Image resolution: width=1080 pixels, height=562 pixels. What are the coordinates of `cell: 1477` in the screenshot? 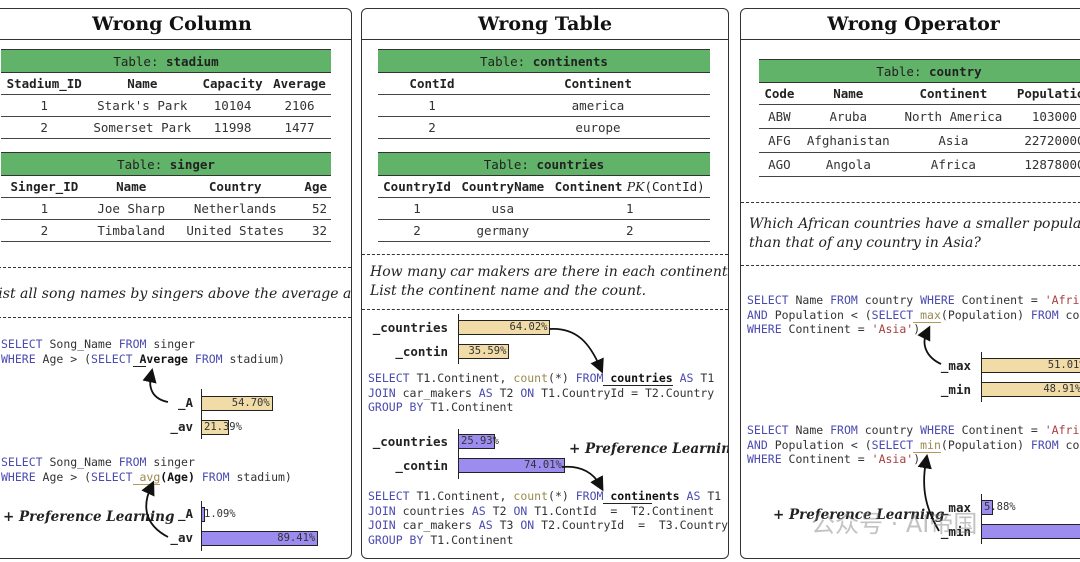 It's located at (299, 127).